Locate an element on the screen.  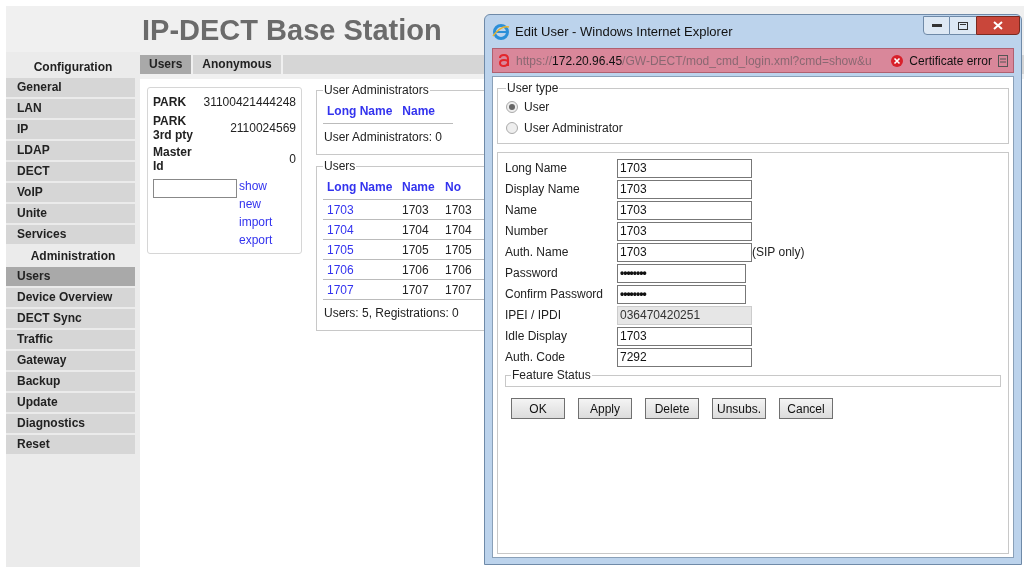
user-link: 1706 is located at coordinates (364, 269).